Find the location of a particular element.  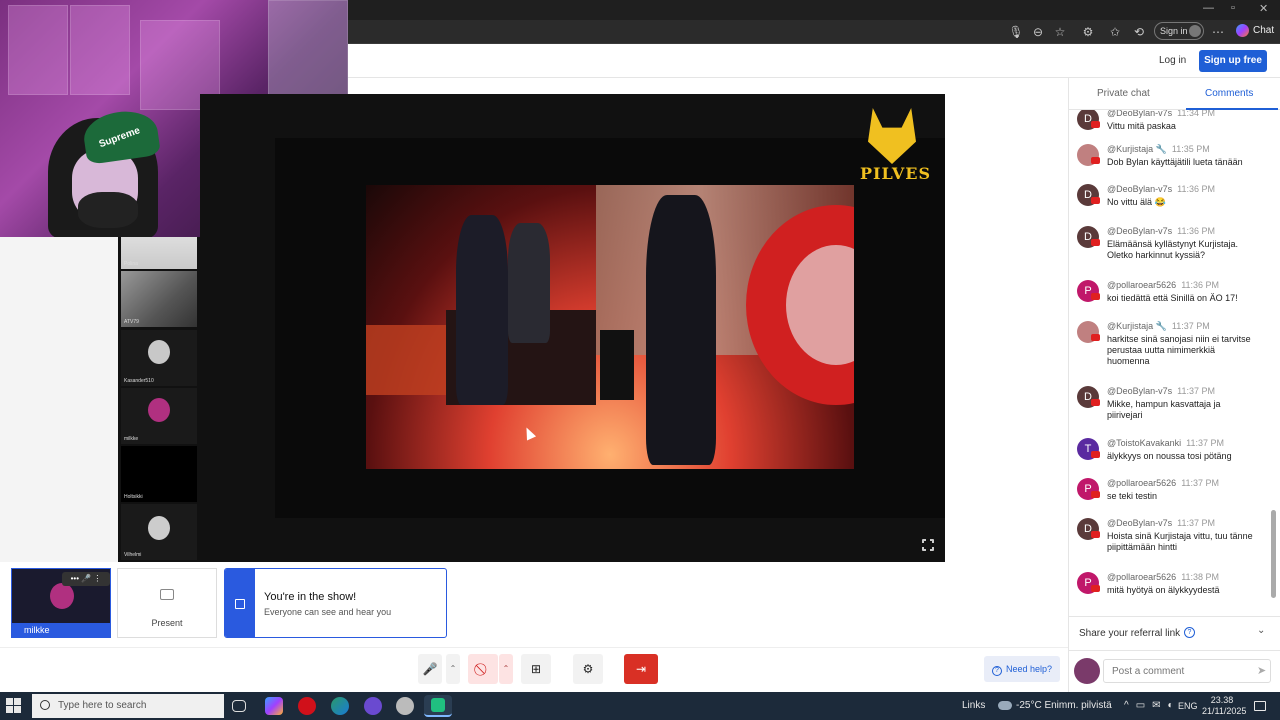

gear-icon: ⚙ is located at coordinates (588, 669).